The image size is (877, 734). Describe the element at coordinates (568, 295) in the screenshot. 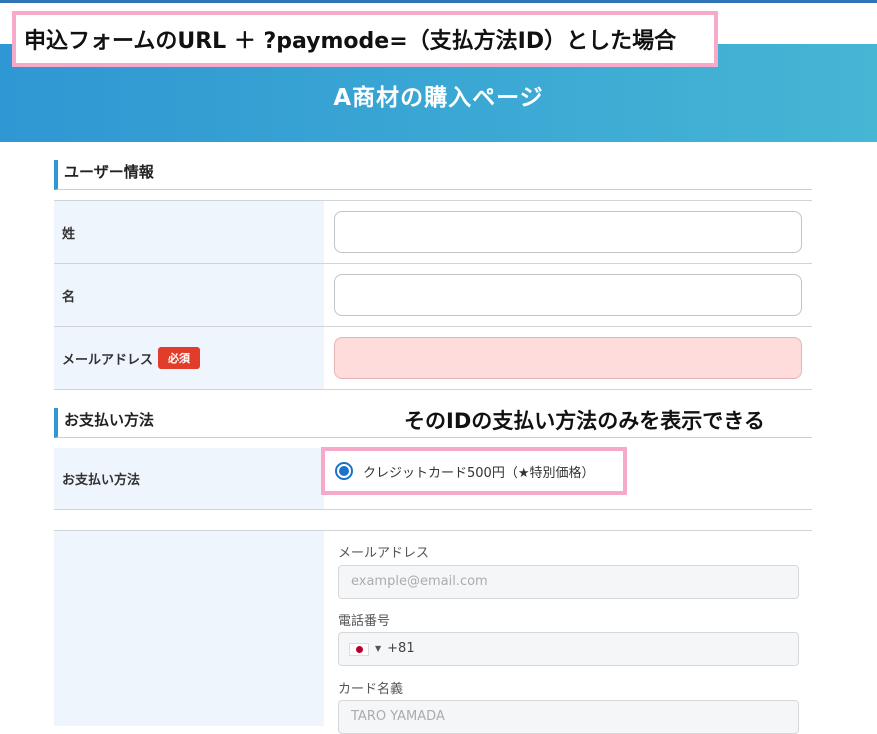

I see `first-name-input` at that location.